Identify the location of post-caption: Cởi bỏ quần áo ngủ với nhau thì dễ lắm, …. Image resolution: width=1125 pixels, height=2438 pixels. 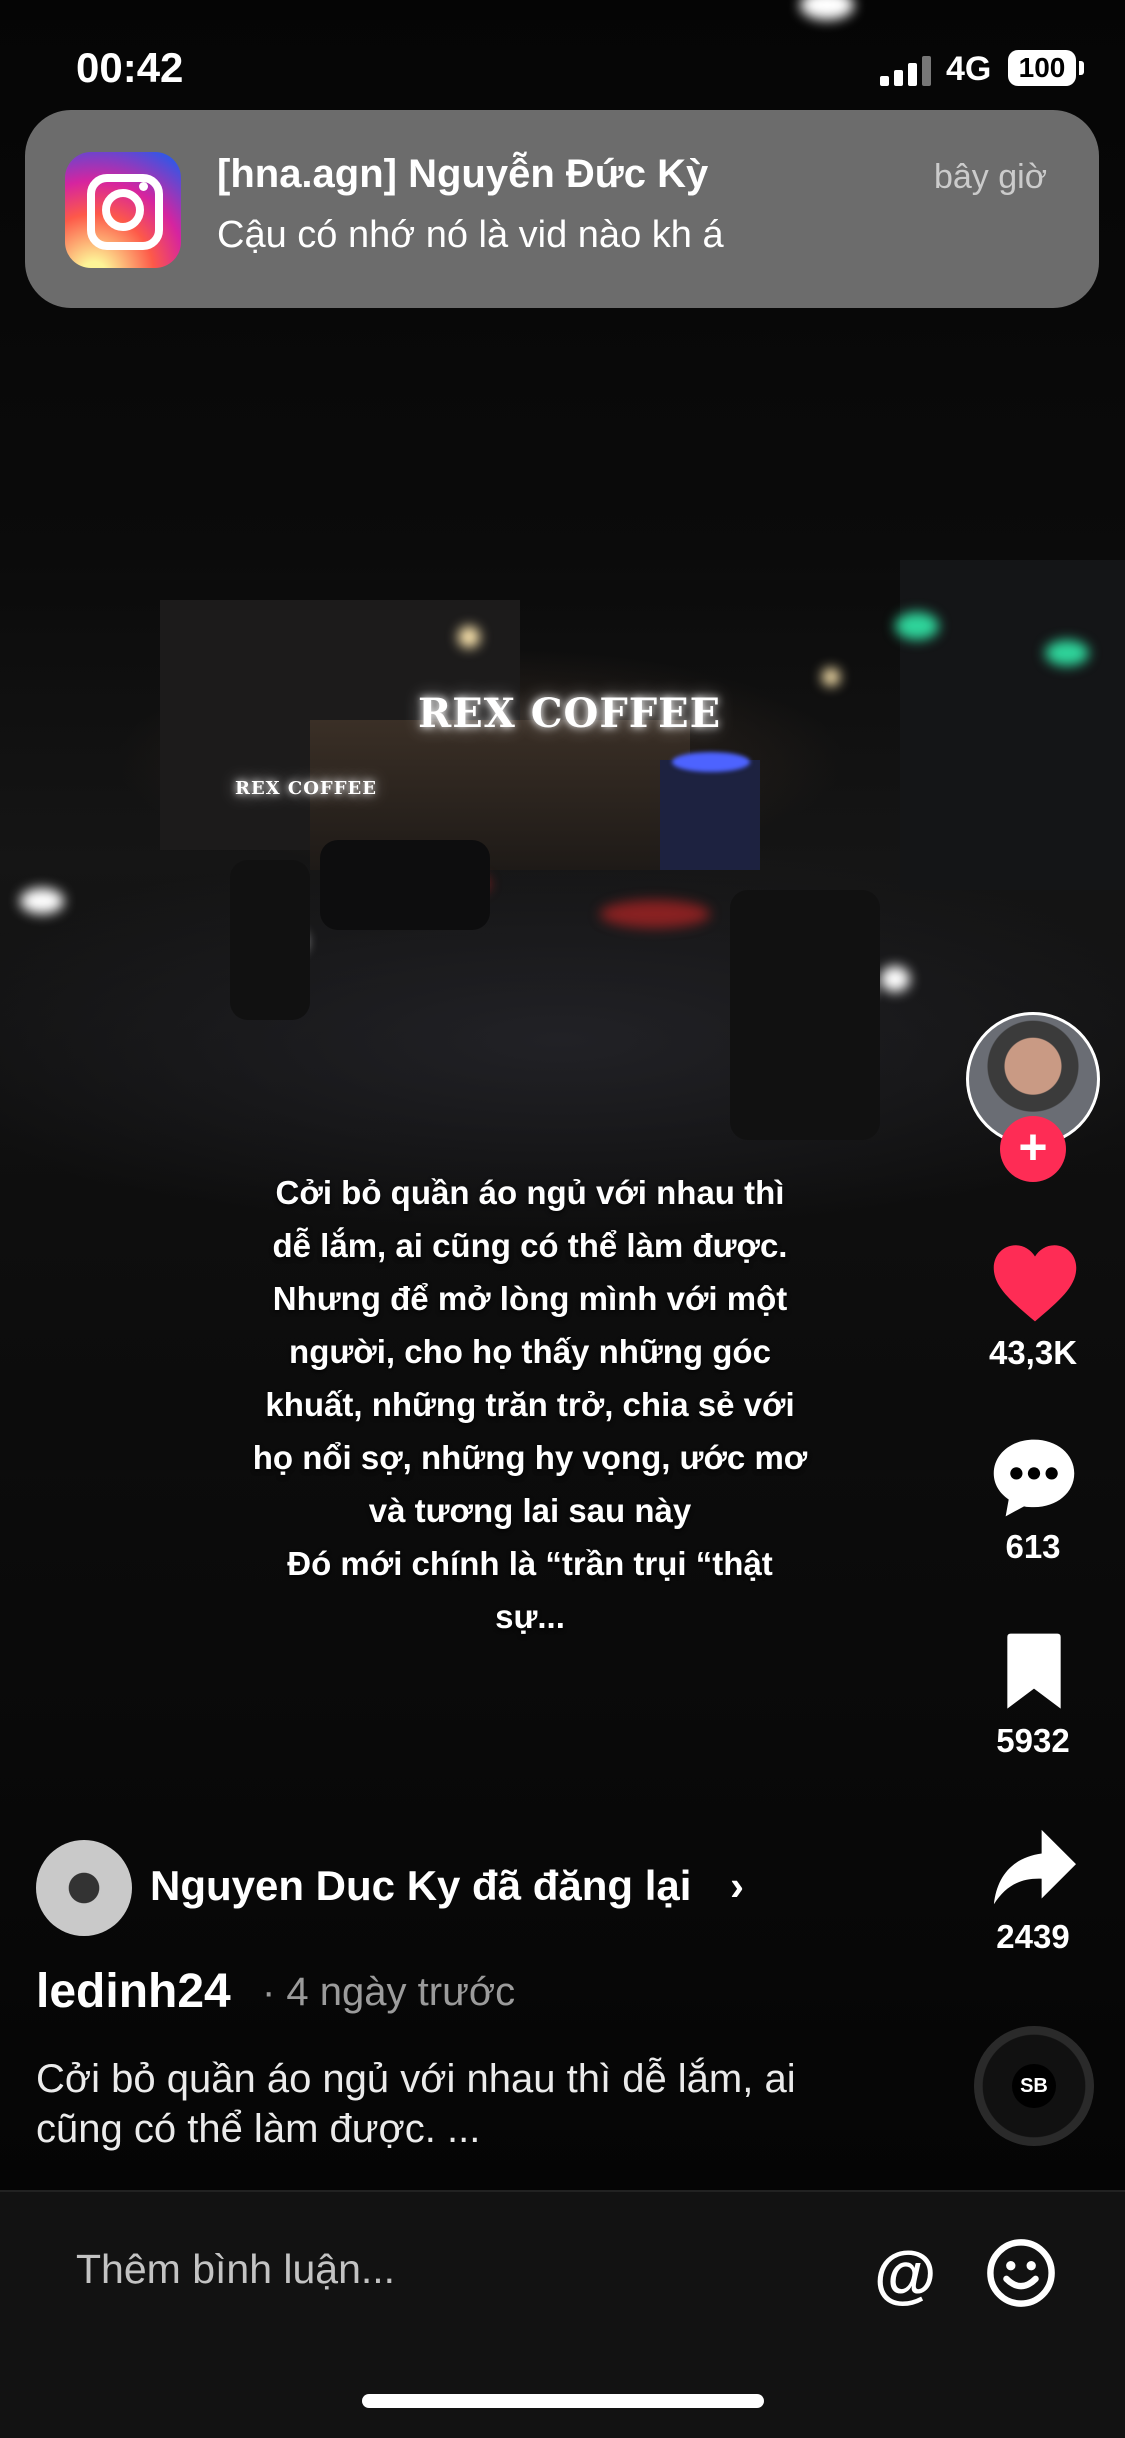
(416, 2104).